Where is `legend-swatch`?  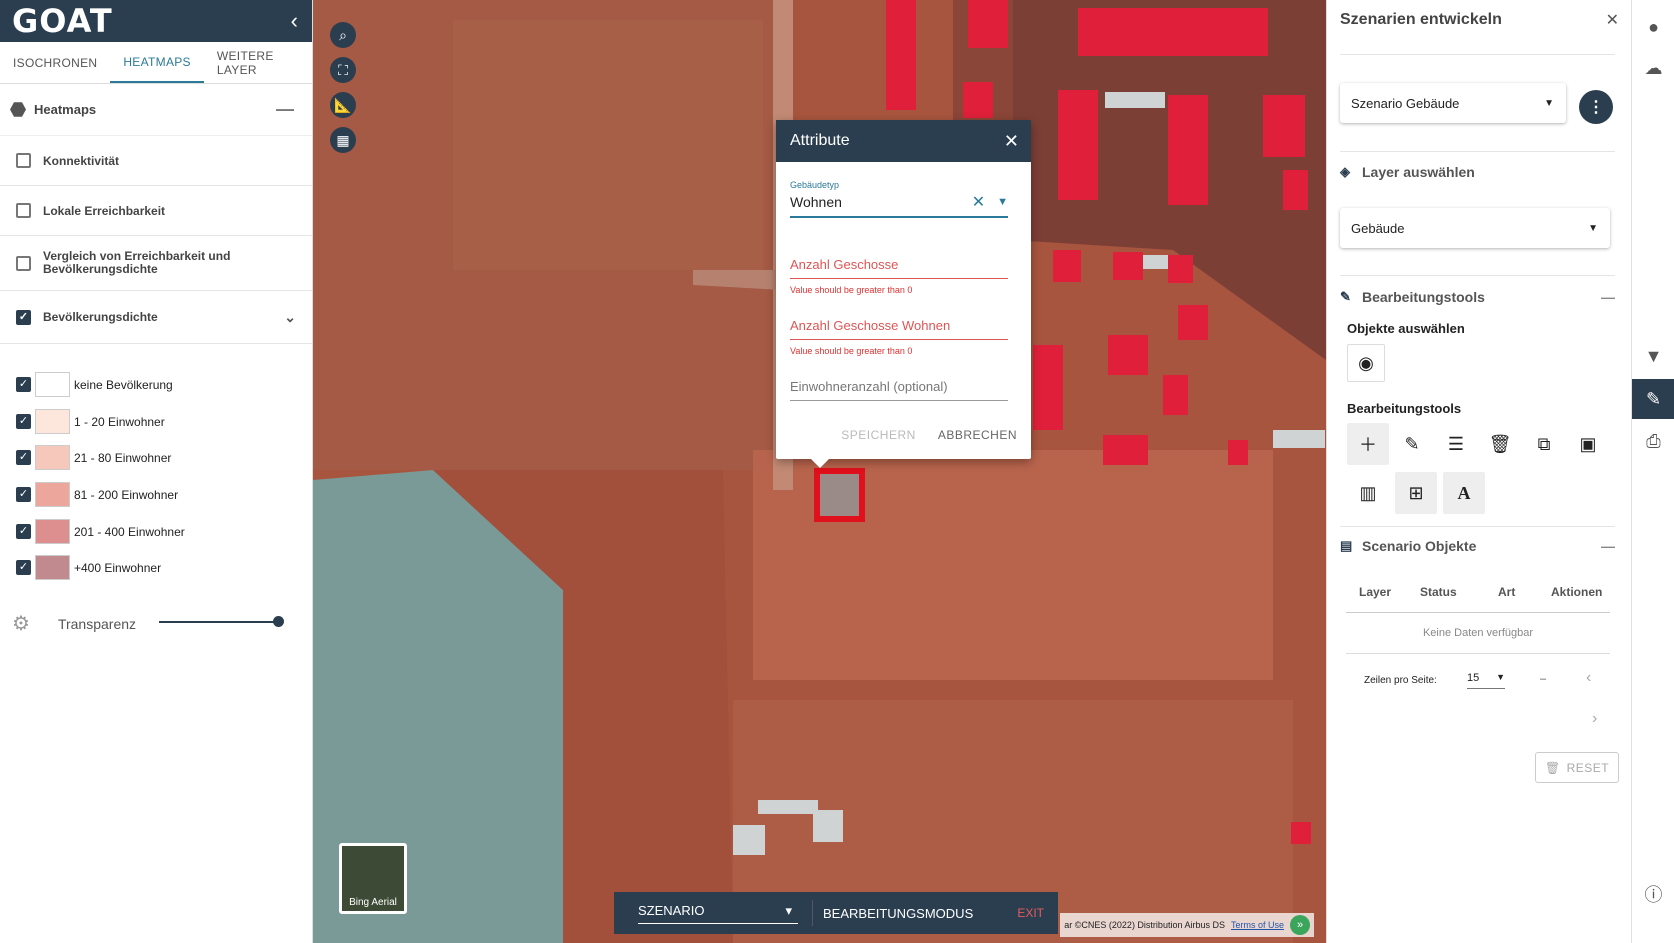 legend-swatch is located at coordinates (52, 457).